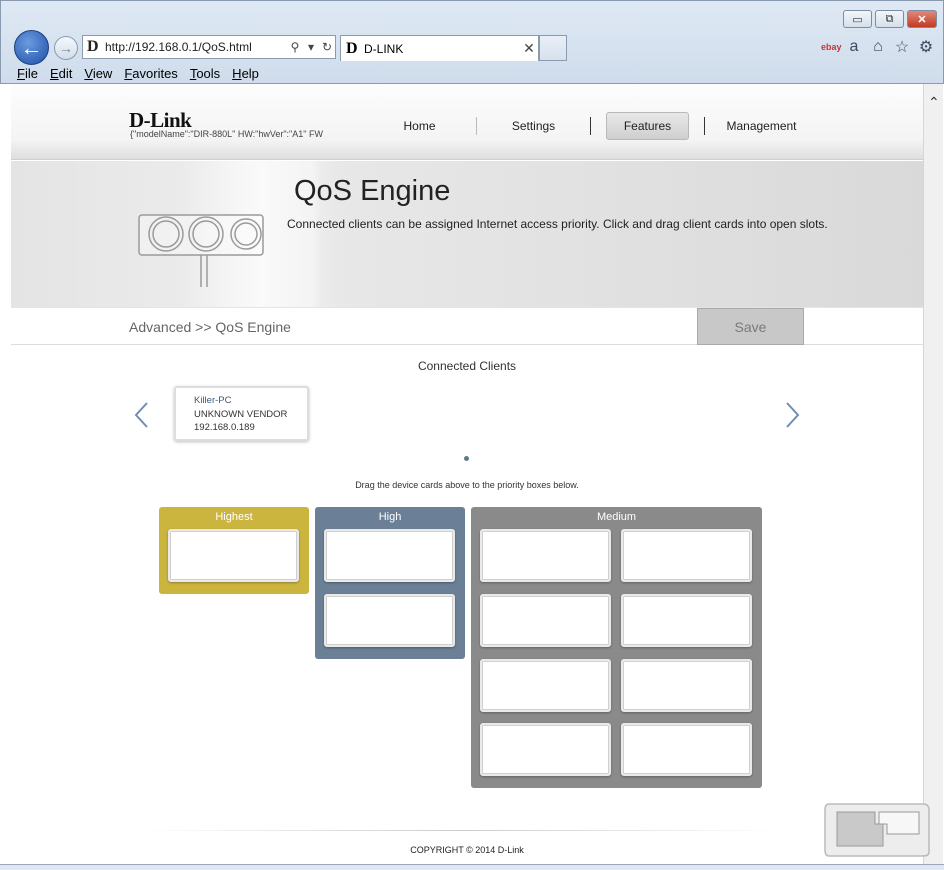 The image size is (944, 870). I want to click on priority-label-highest: Highest, so click(234, 517).